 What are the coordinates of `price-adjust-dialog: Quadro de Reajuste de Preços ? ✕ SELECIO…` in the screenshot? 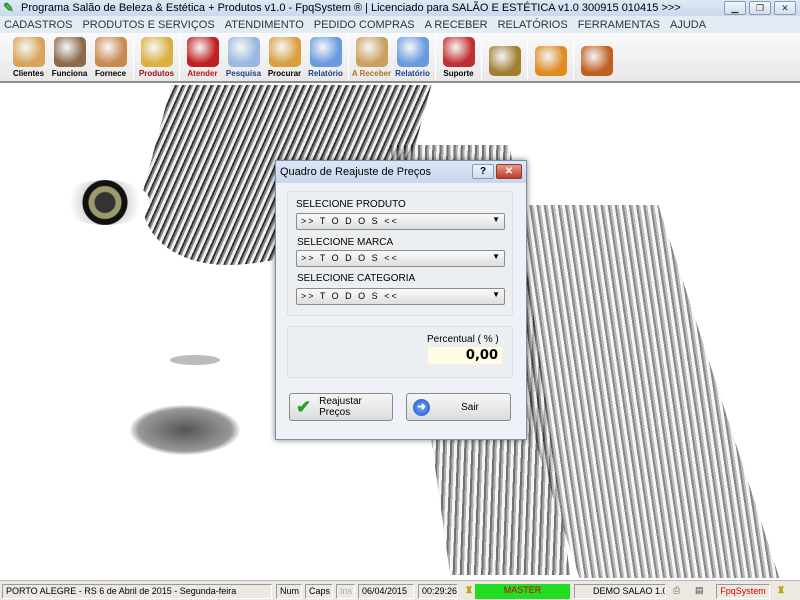 It's located at (401, 300).